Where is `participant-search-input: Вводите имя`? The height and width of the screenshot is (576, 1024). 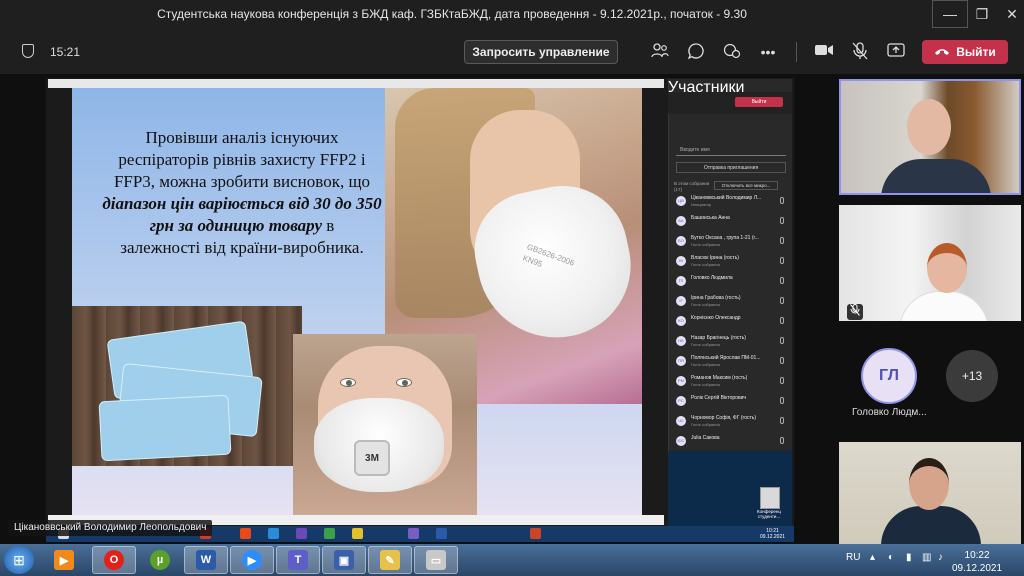 participant-search-input: Вводите имя is located at coordinates (731, 150).